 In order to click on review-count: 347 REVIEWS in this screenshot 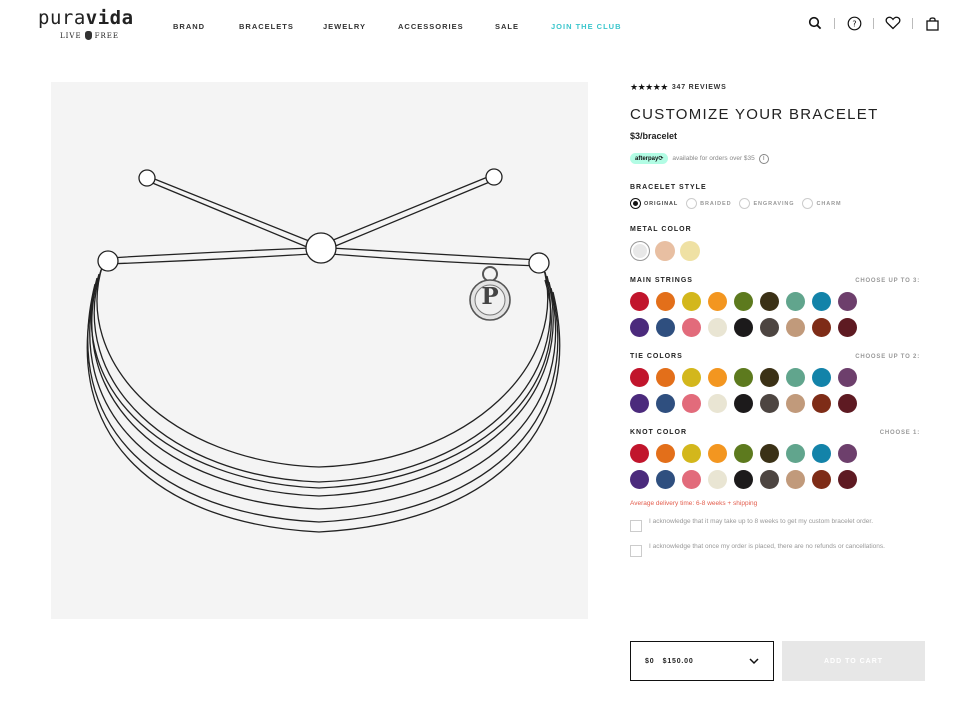, I will do `click(699, 87)`.